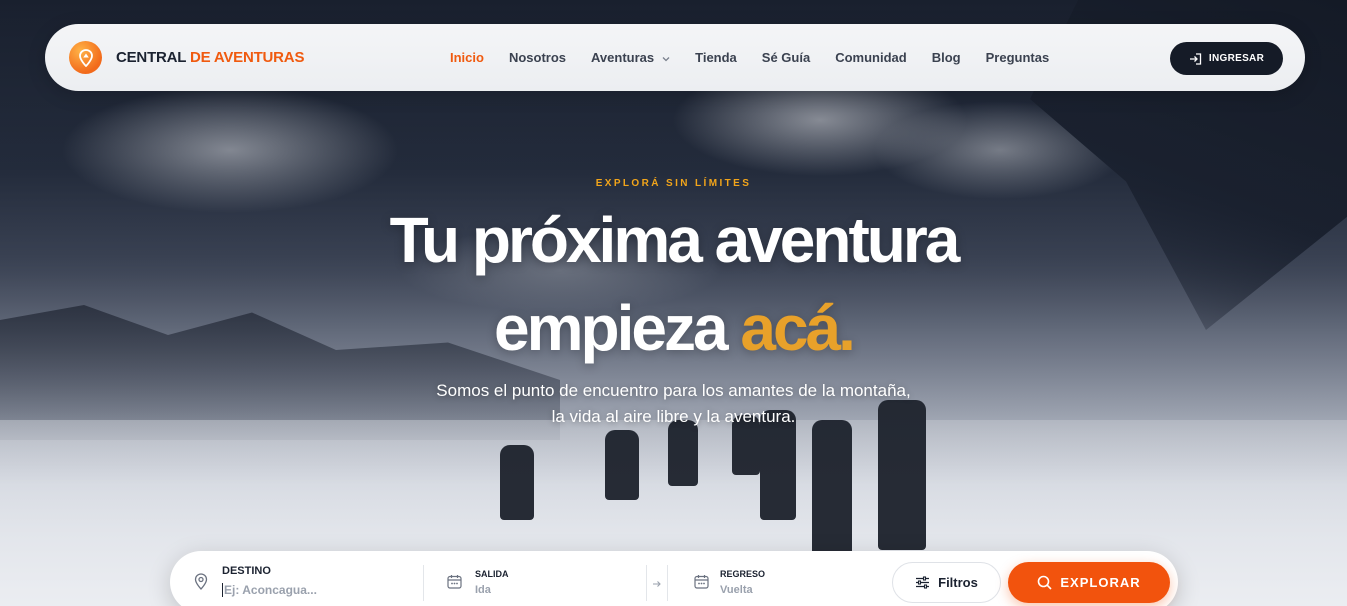  I want to click on nav-item-aventuras-label: Aventuras, so click(623, 57).